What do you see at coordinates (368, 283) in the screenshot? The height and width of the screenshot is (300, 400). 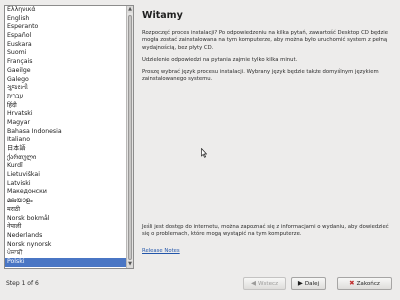 I see `quit-button-label: Zakończ` at bounding box center [368, 283].